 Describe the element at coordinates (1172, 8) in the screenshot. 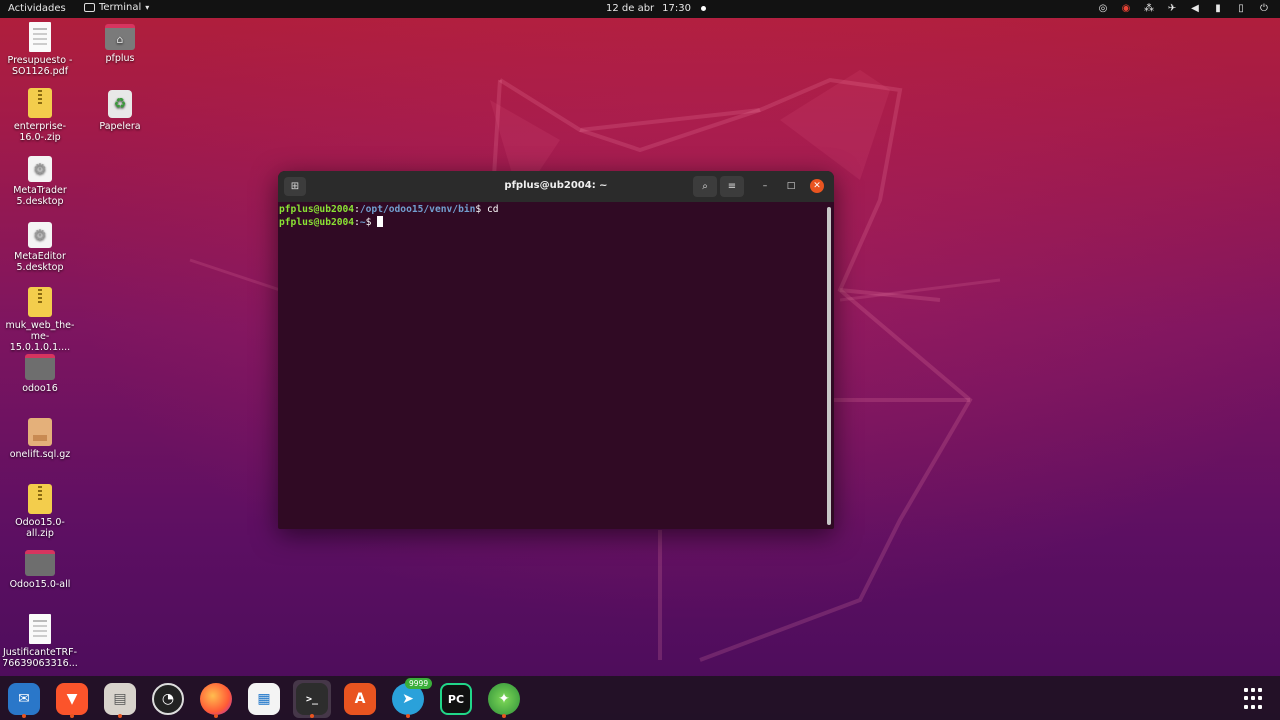

I see `airplane-mode-icon: ✈` at that location.